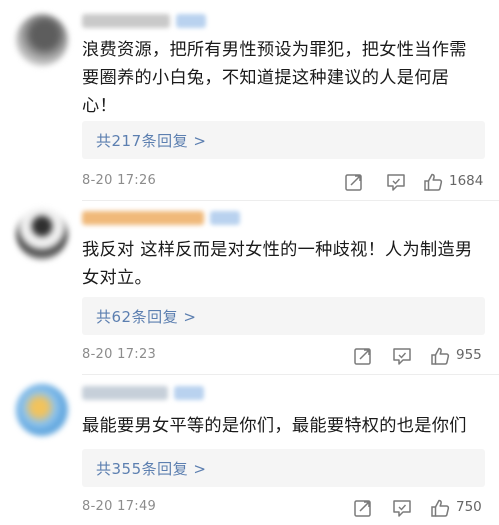 The height and width of the screenshot is (525, 499). What do you see at coordinates (274, 426) in the screenshot?
I see `comment-text: 最能要男女平等的是你们，最能要特权的也是你们` at bounding box center [274, 426].